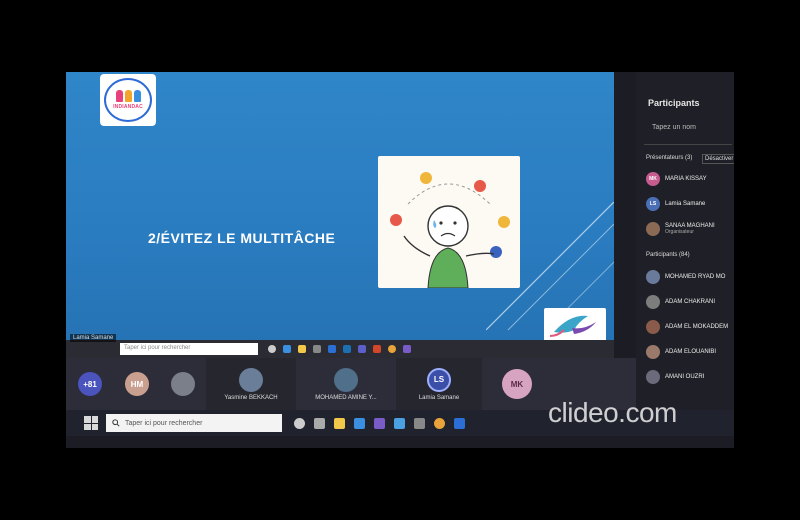 The height and width of the screenshot is (520, 800). I want to click on participant-name: MARIA KISSAY, so click(686, 179).